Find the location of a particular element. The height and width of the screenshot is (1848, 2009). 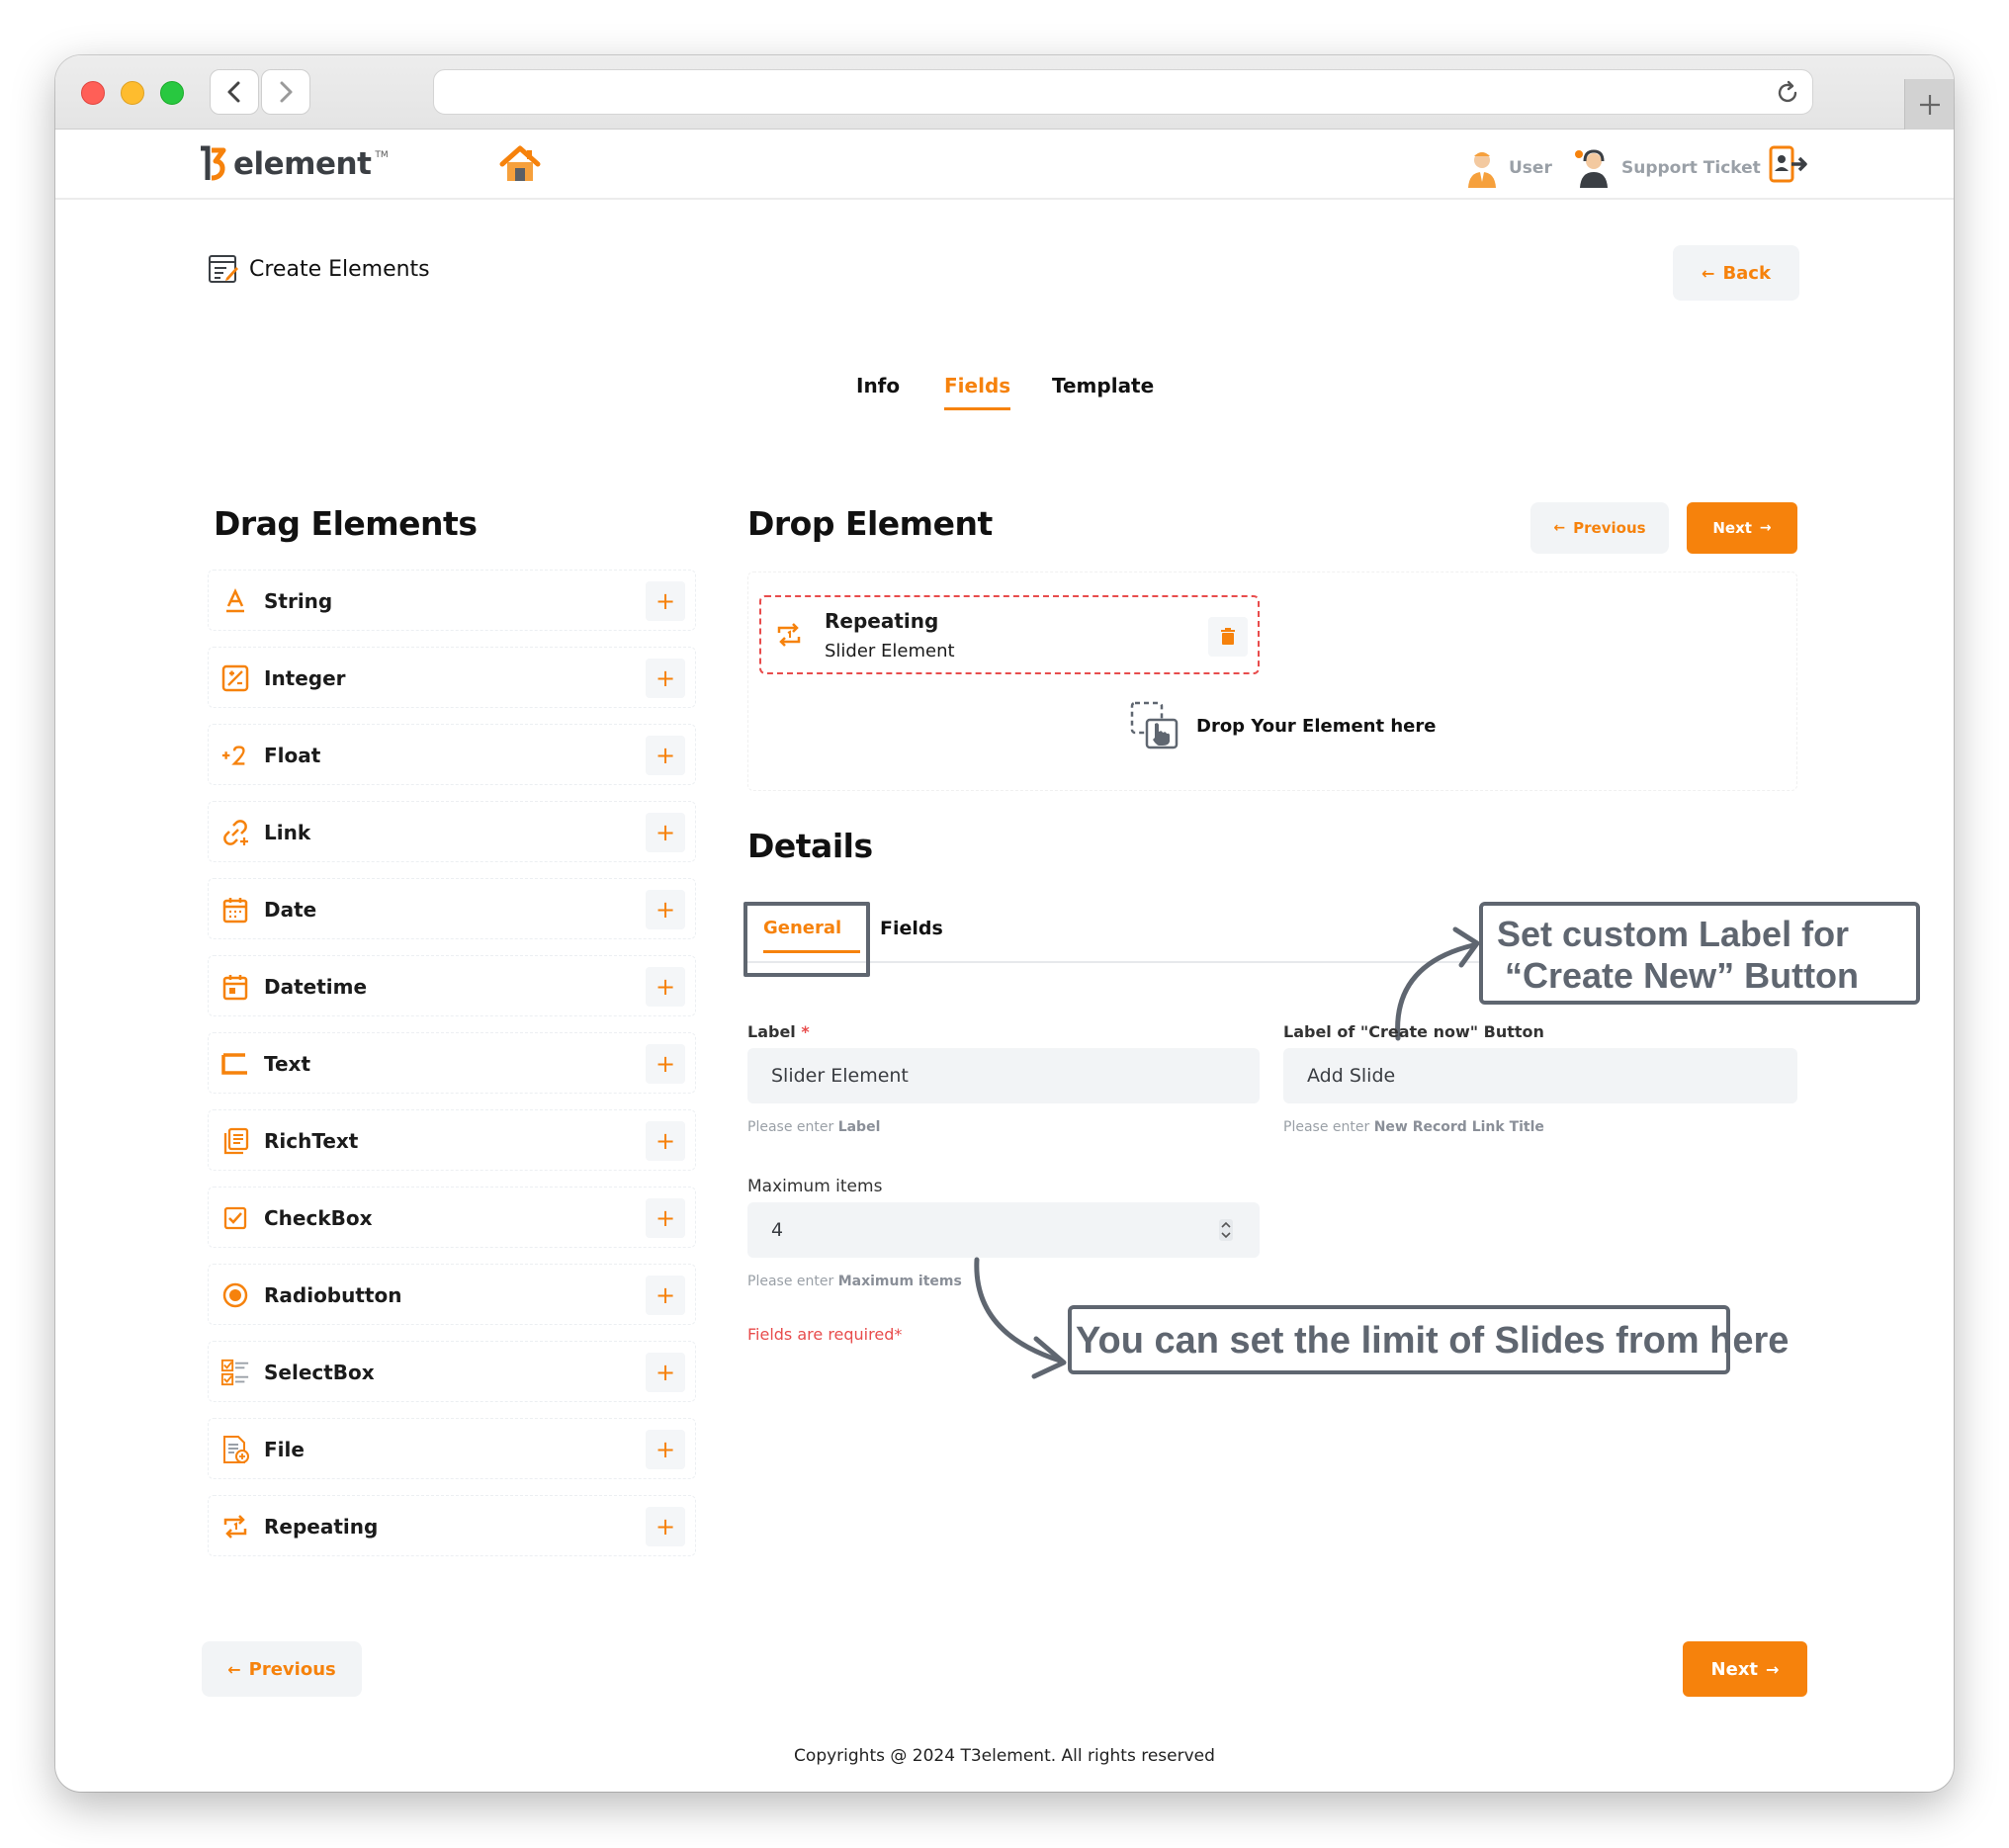

back-button-label: Back is located at coordinates (1746, 273).